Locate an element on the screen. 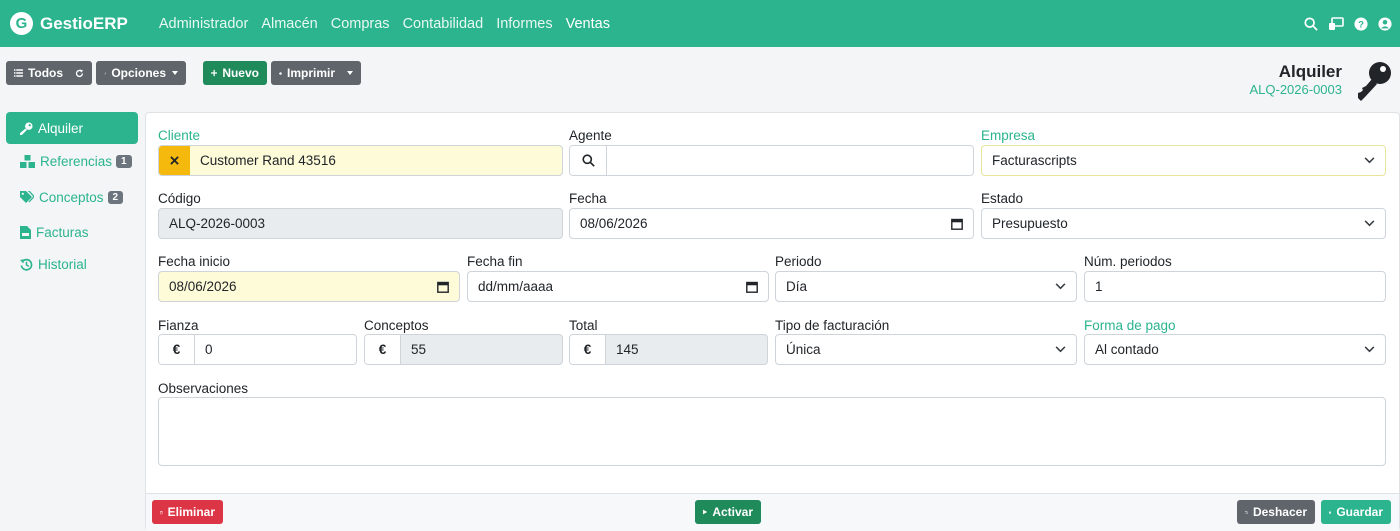 Image resolution: width=1400 pixels, height=531 pixels. trash-icon is located at coordinates (161, 512).